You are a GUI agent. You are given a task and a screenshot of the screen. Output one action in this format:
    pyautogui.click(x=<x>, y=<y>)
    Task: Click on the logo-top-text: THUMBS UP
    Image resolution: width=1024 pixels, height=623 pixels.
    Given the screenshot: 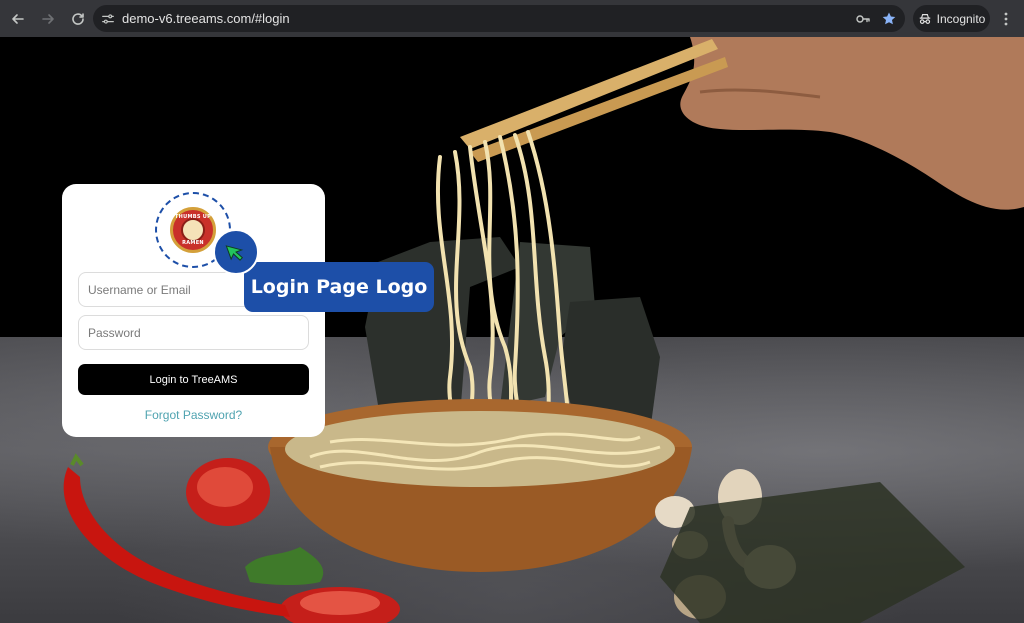 What is the action you would take?
    pyautogui.click(x=193, y=217)
    